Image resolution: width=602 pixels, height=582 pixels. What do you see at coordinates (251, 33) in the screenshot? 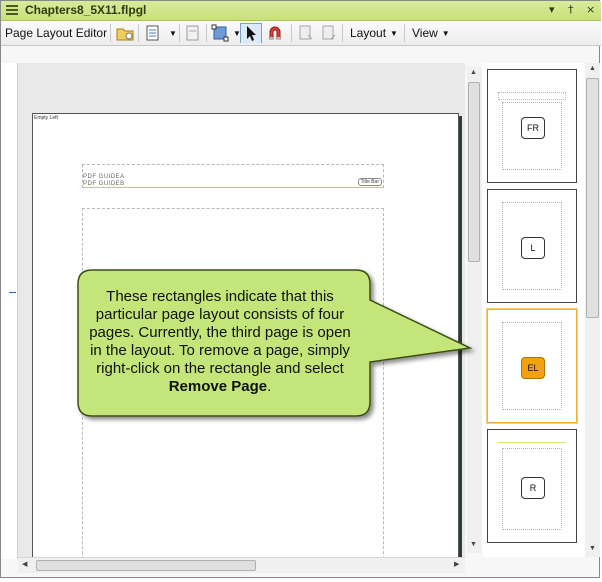
I see `pointer-icon` at bounding box center [251, 33].